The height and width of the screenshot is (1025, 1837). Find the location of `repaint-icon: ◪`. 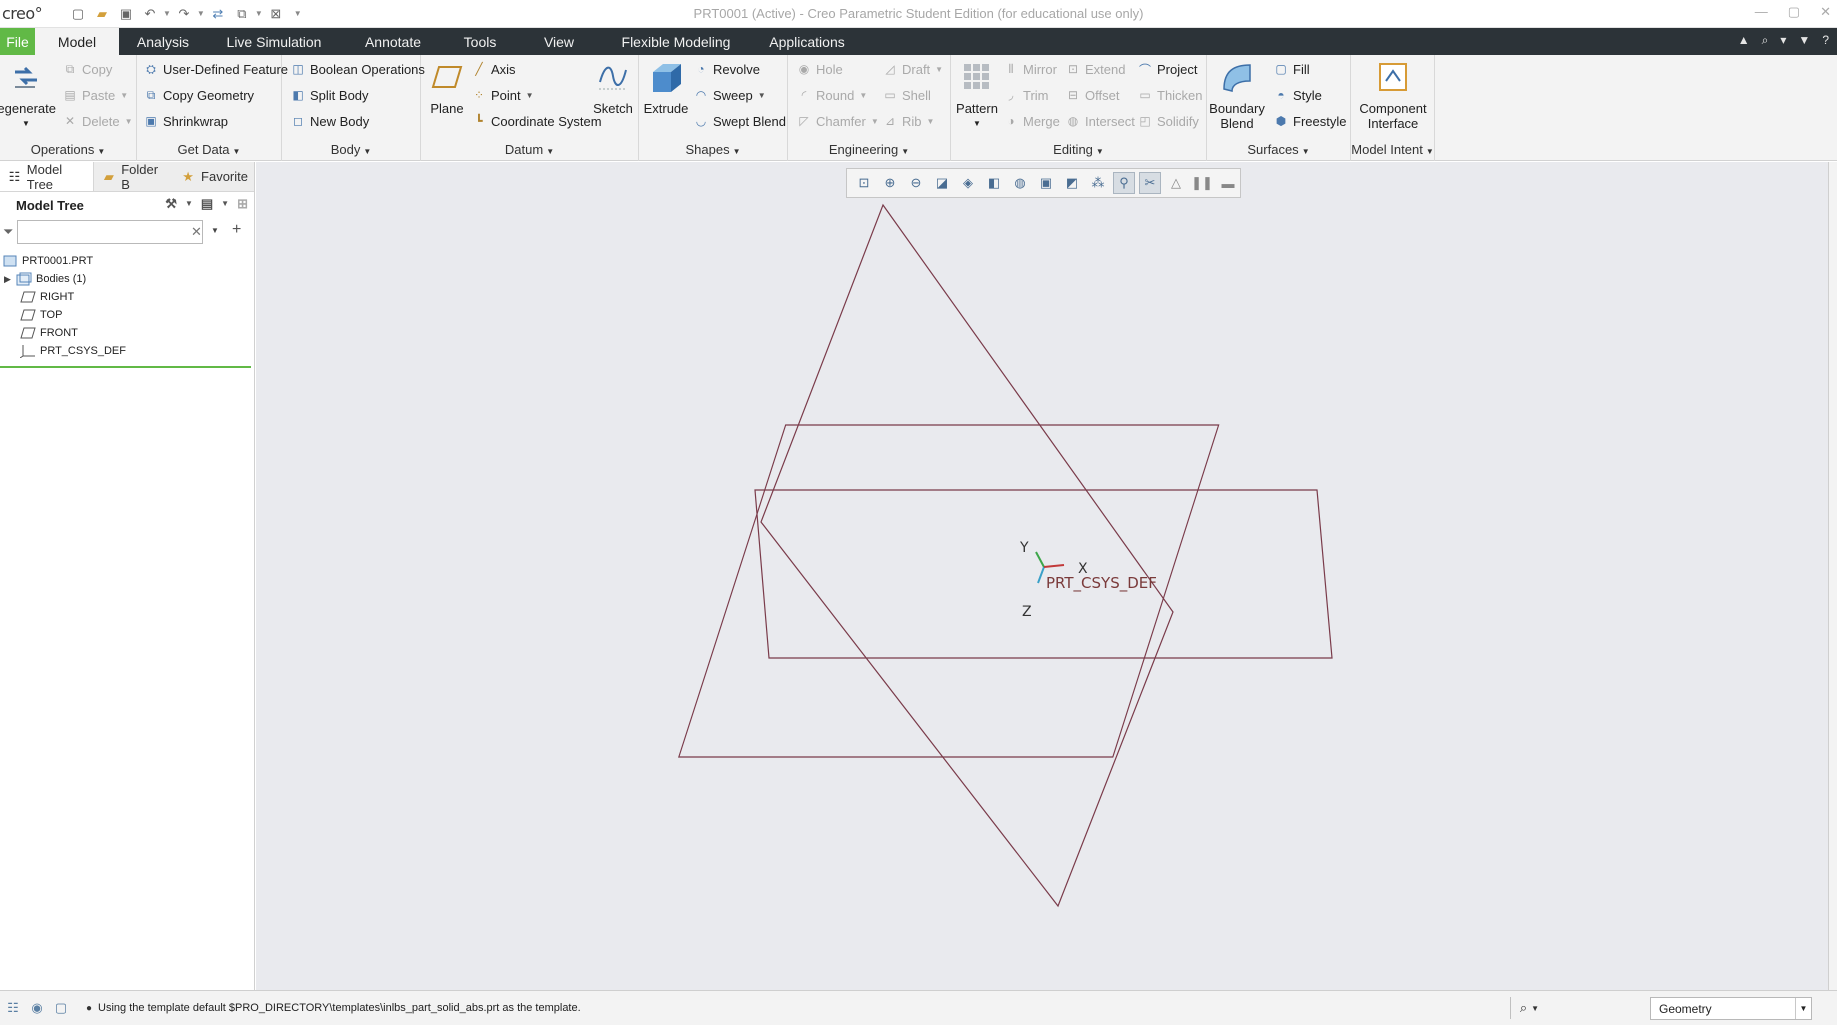

repaint-icon: ◪ is located at coordinates (942, 183).